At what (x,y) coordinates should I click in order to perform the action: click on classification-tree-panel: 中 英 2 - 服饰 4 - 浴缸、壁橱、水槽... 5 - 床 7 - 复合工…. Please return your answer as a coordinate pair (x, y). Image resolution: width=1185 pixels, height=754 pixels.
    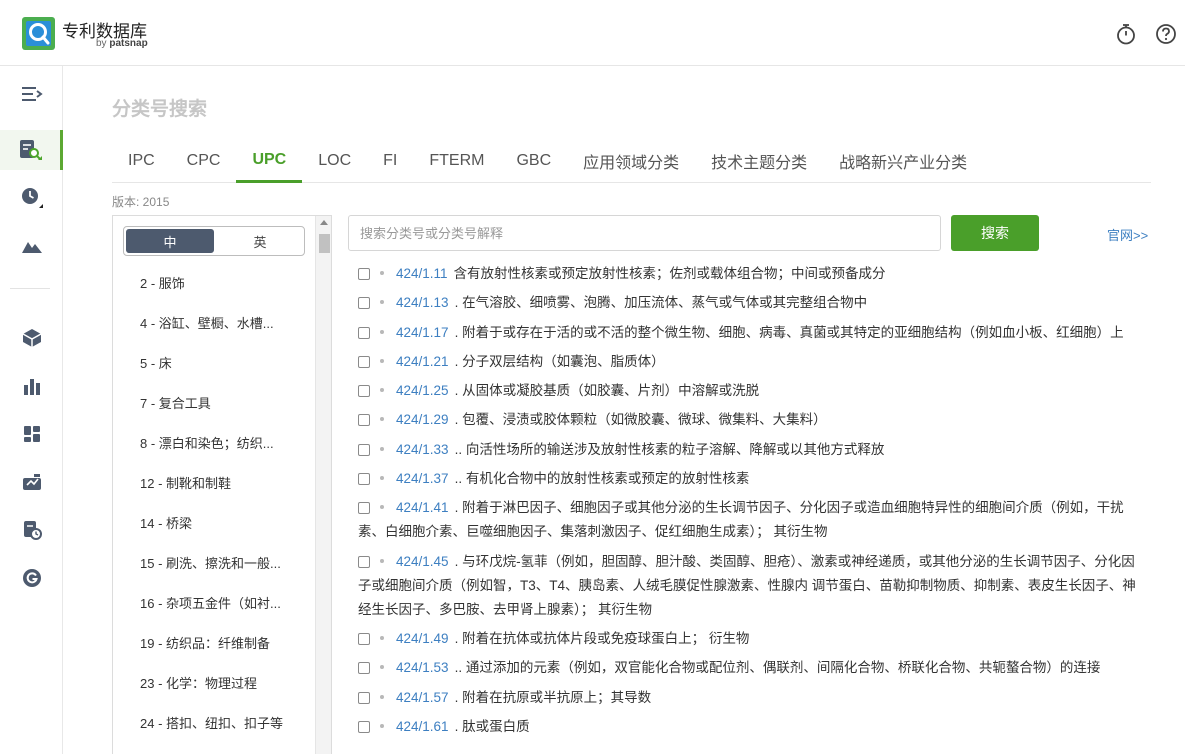
    Looking at the image, I should click on (222, 484).